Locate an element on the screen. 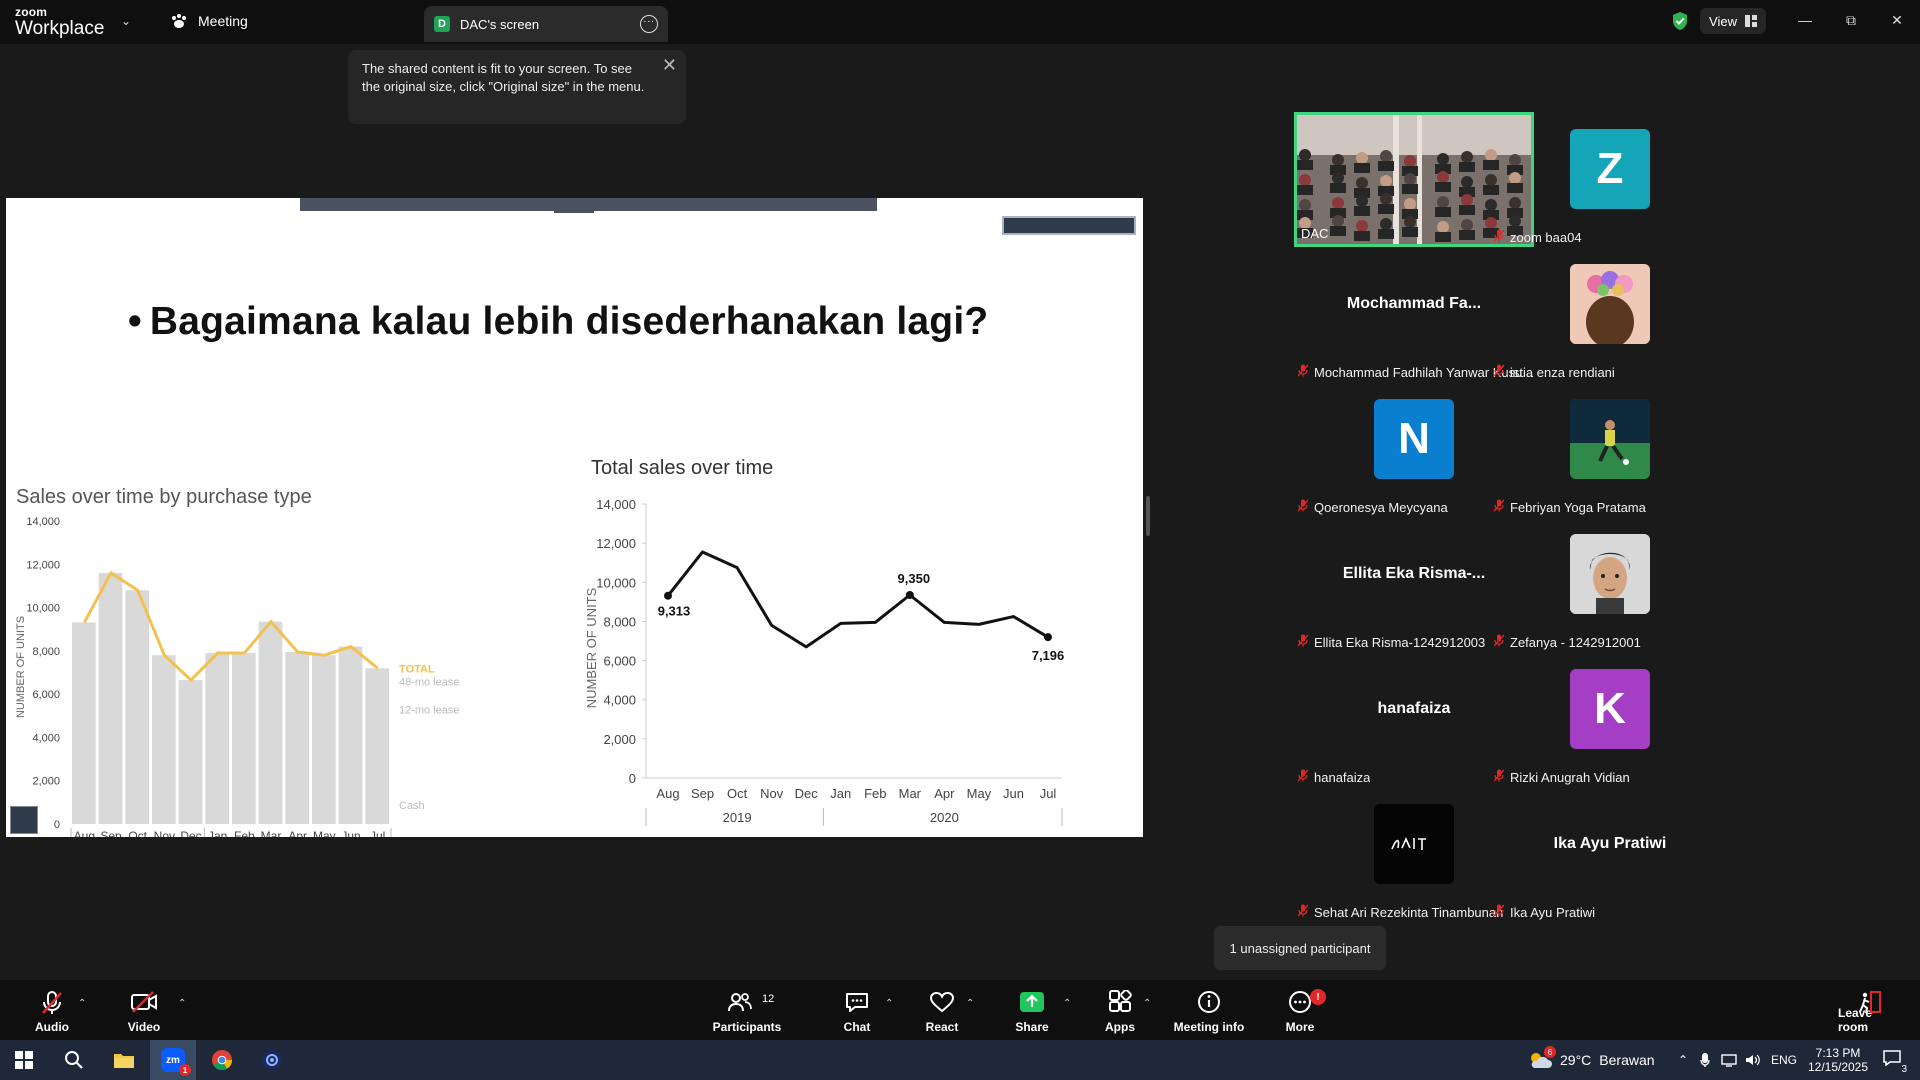  chrome-icon is located at coordinates (222, 1060).